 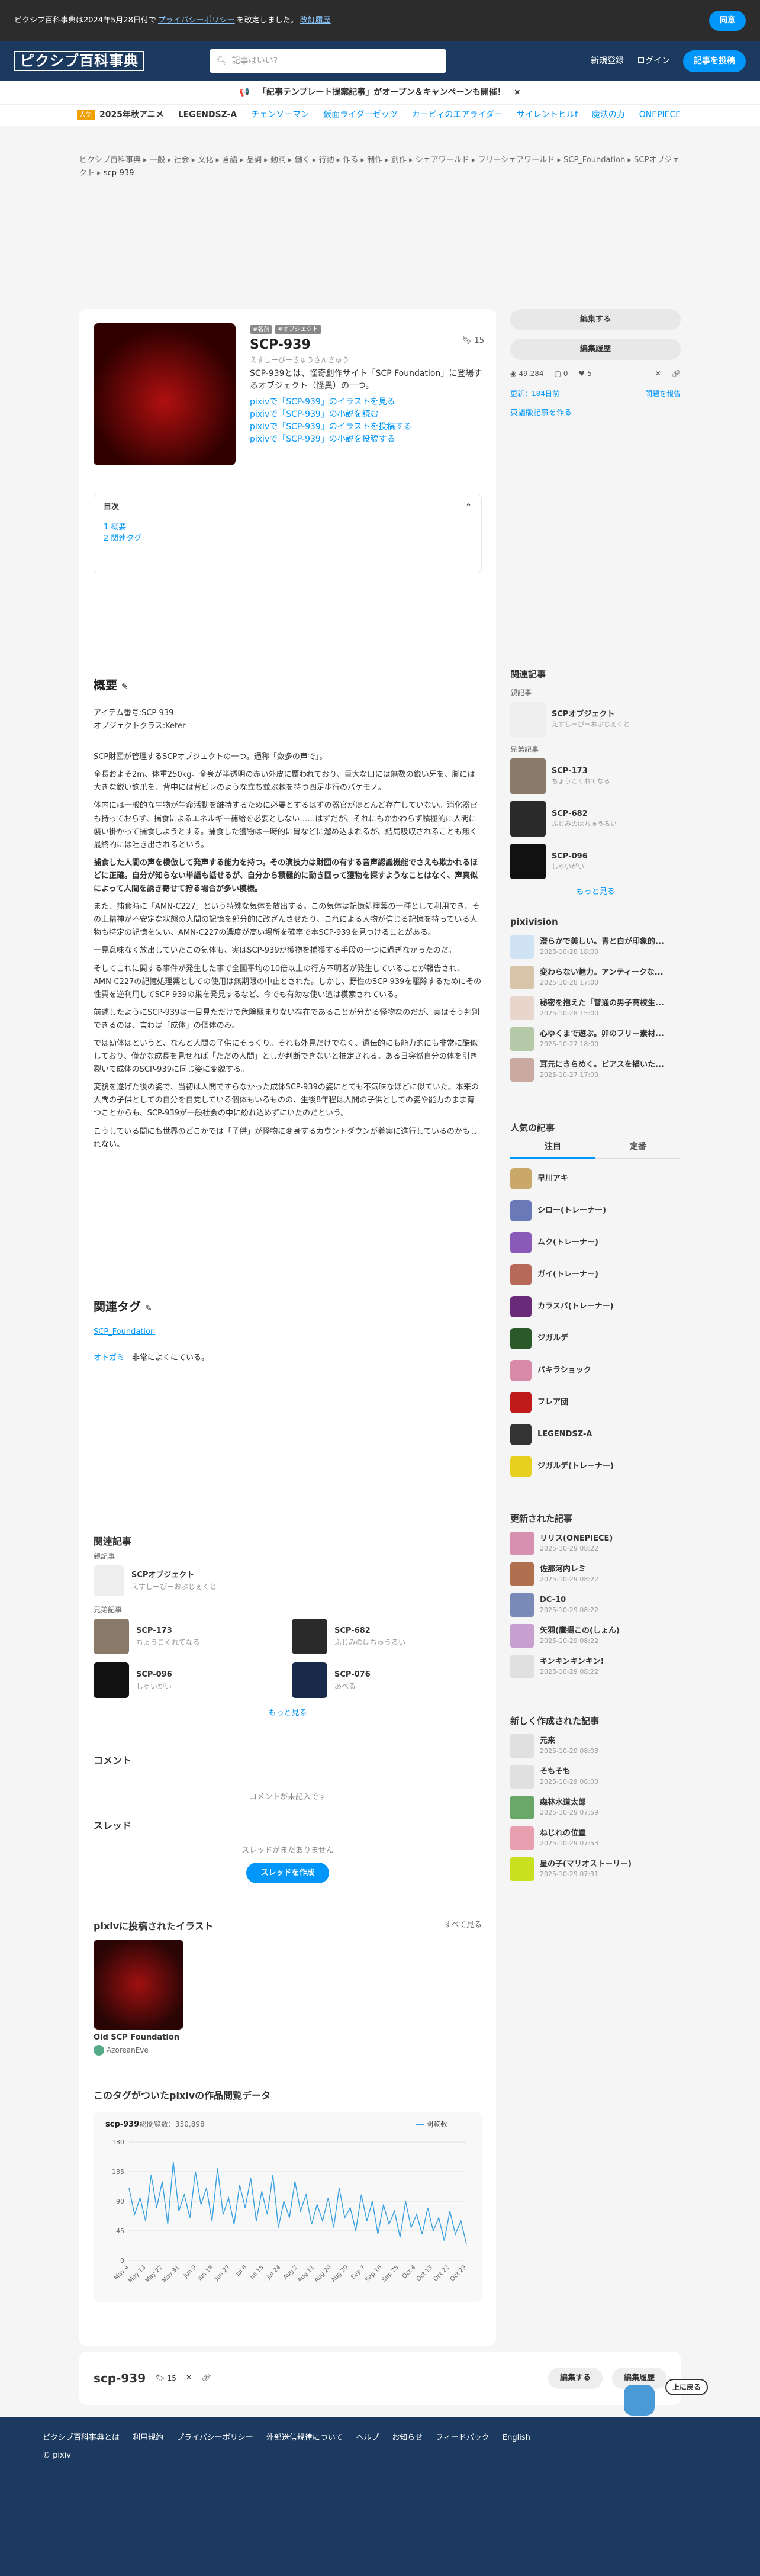 What do you see at coordinates (516, 2438) in the screenshot?
I see `footer-link: English` at bounding box center [516, 2438].